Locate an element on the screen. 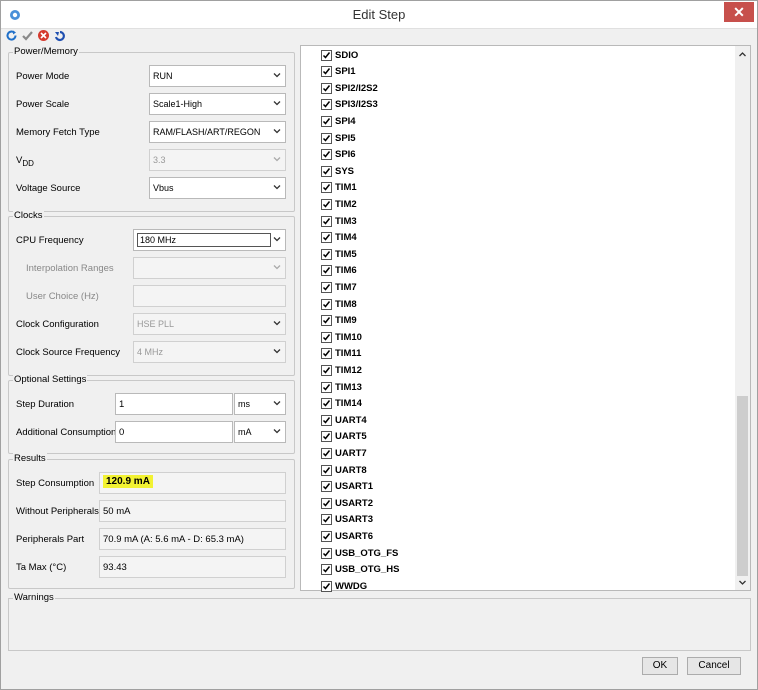 The height and width of the screenshot is (690, 758). check-icon is located at coordinates (27, 35).